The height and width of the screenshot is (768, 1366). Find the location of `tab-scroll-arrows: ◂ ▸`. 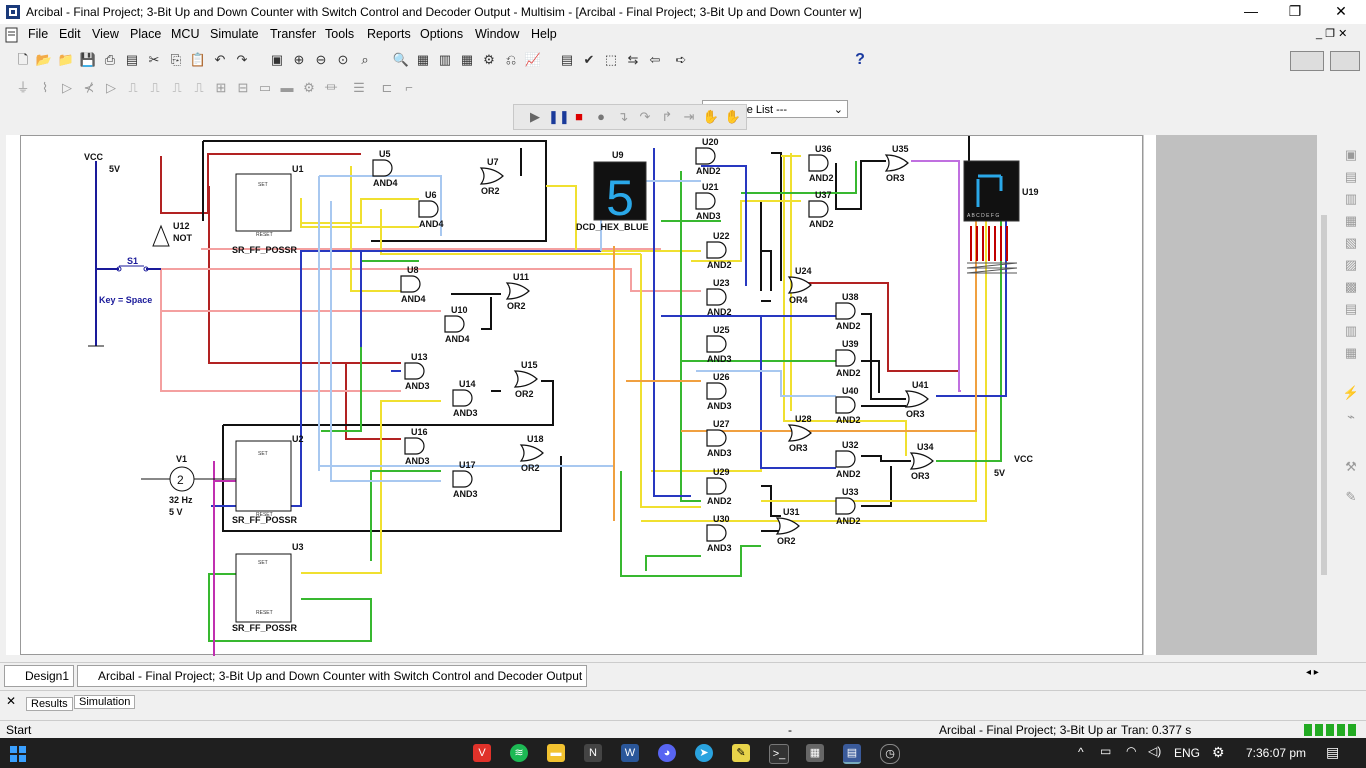

tab-scroll-arrows: ◂ ▸ is located at coordinates (1312, 672).